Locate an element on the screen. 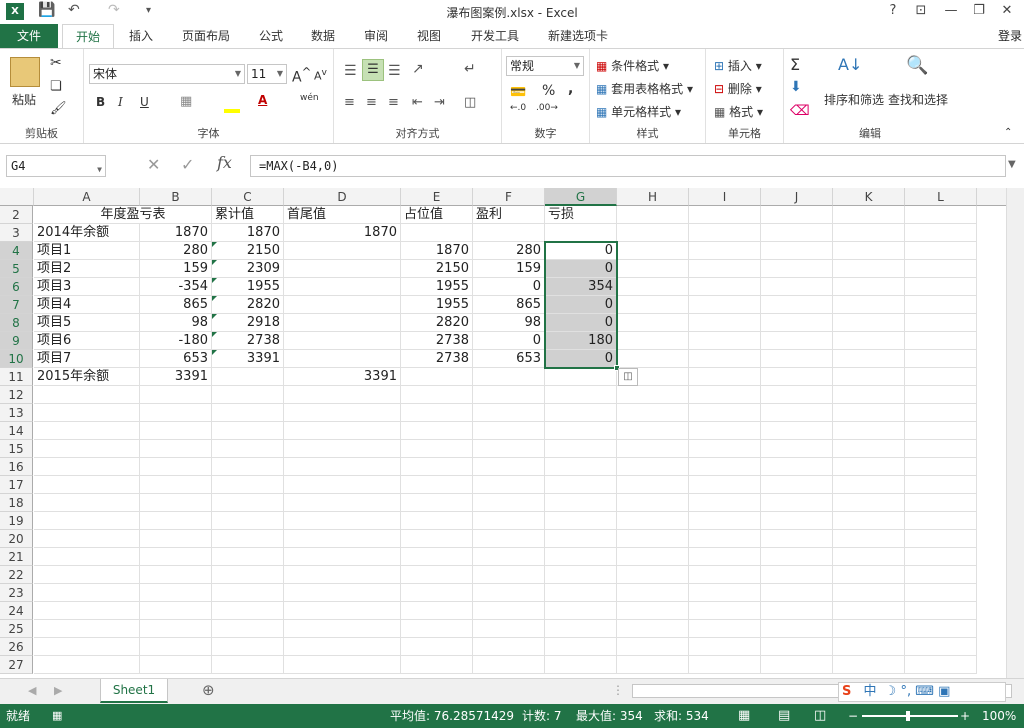 Image resolution: width=1024 pixels, height=728 pixels. cell-k17 is located at coordinates (869, 485).